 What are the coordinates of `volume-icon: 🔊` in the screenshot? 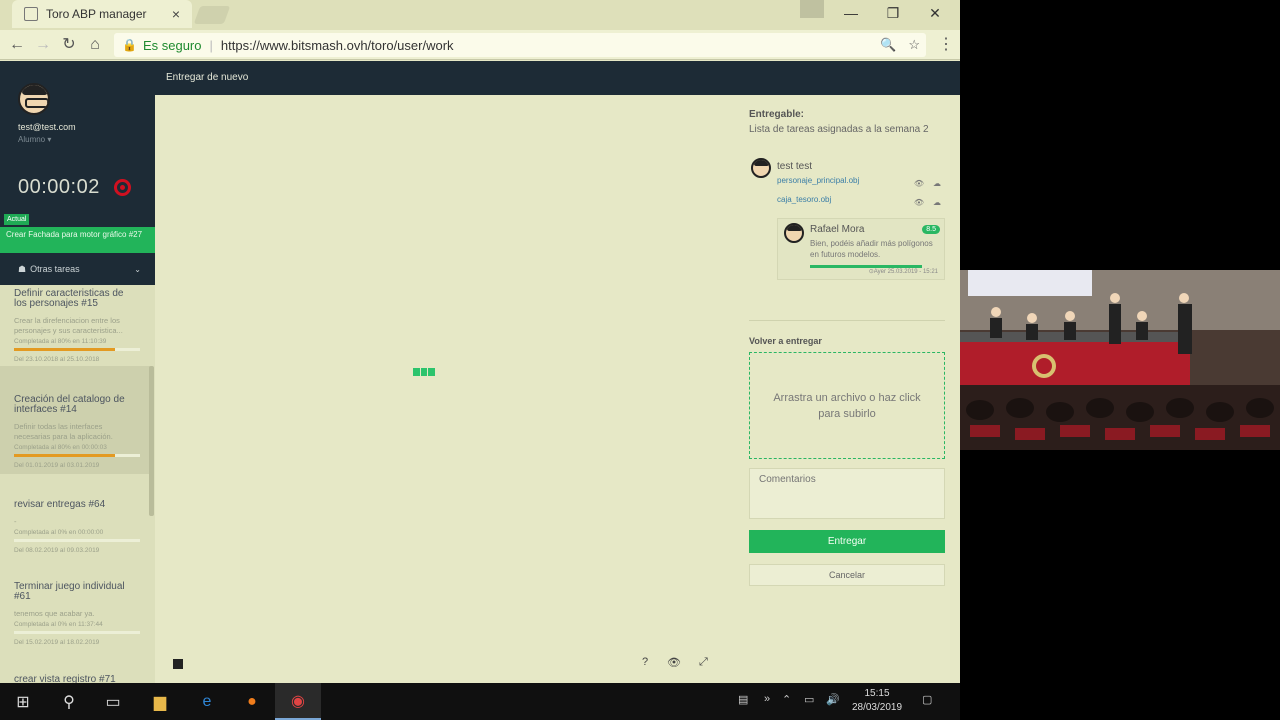 It's located at (833, 699).